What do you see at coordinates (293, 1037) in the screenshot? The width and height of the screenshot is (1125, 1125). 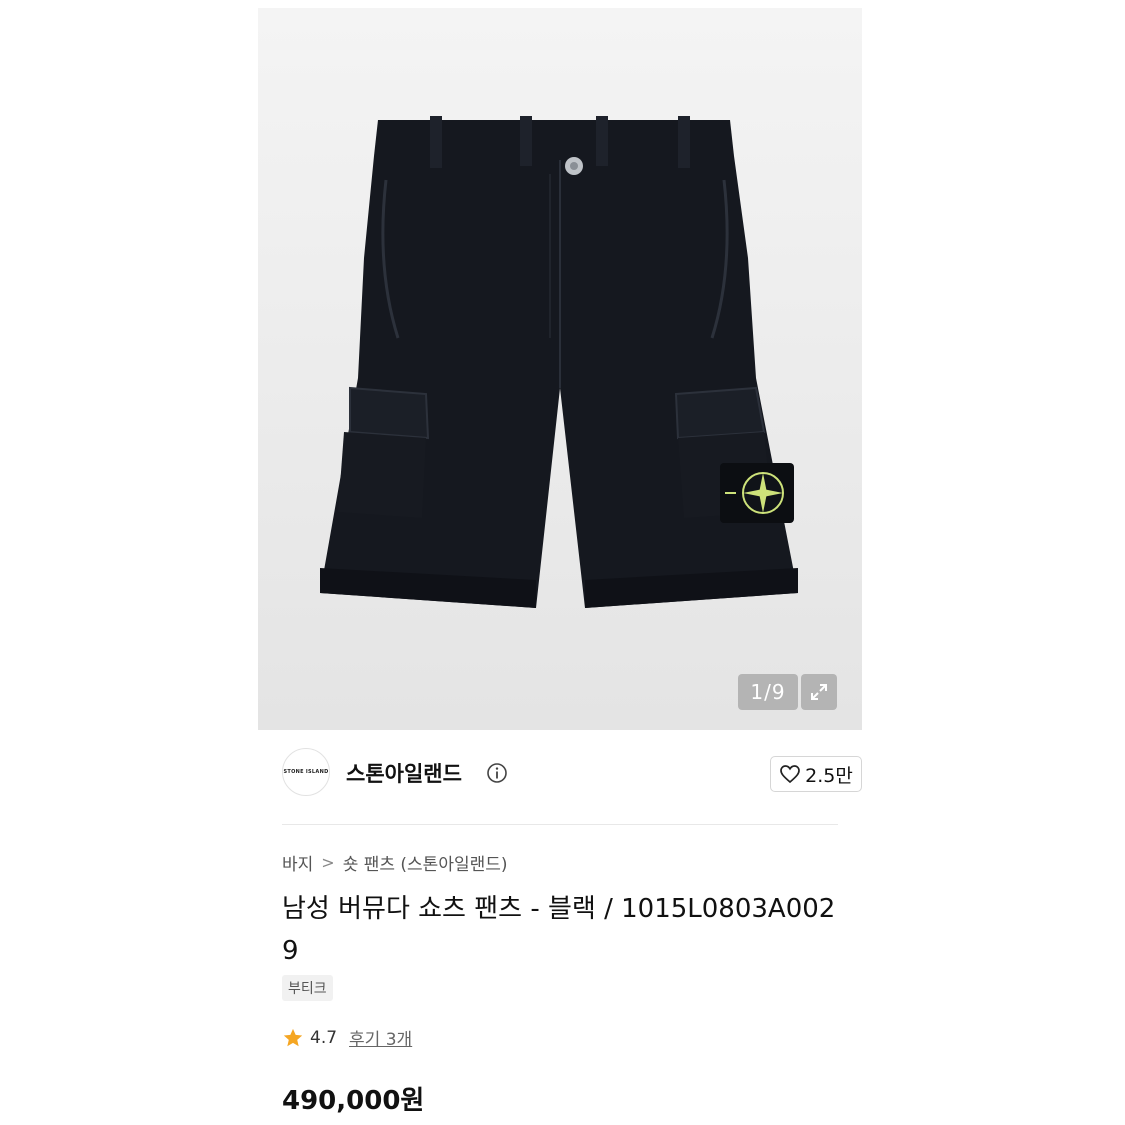 I see `star-icon` at bounding box center [293, 1037].